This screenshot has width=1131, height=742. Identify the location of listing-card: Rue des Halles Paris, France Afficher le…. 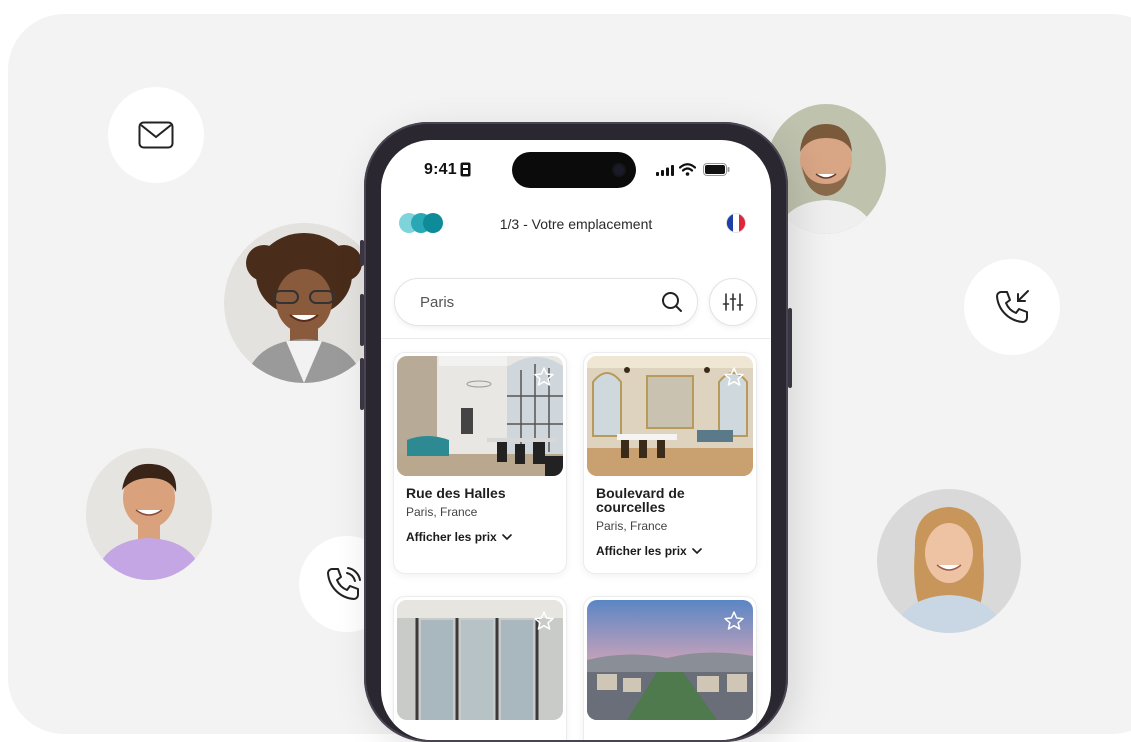
(480, 463).